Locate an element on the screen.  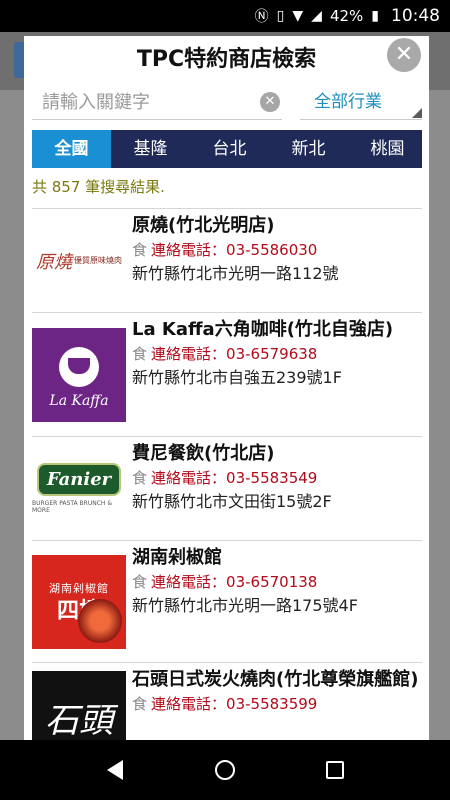
home-icon is located at coordinates (225, 770).